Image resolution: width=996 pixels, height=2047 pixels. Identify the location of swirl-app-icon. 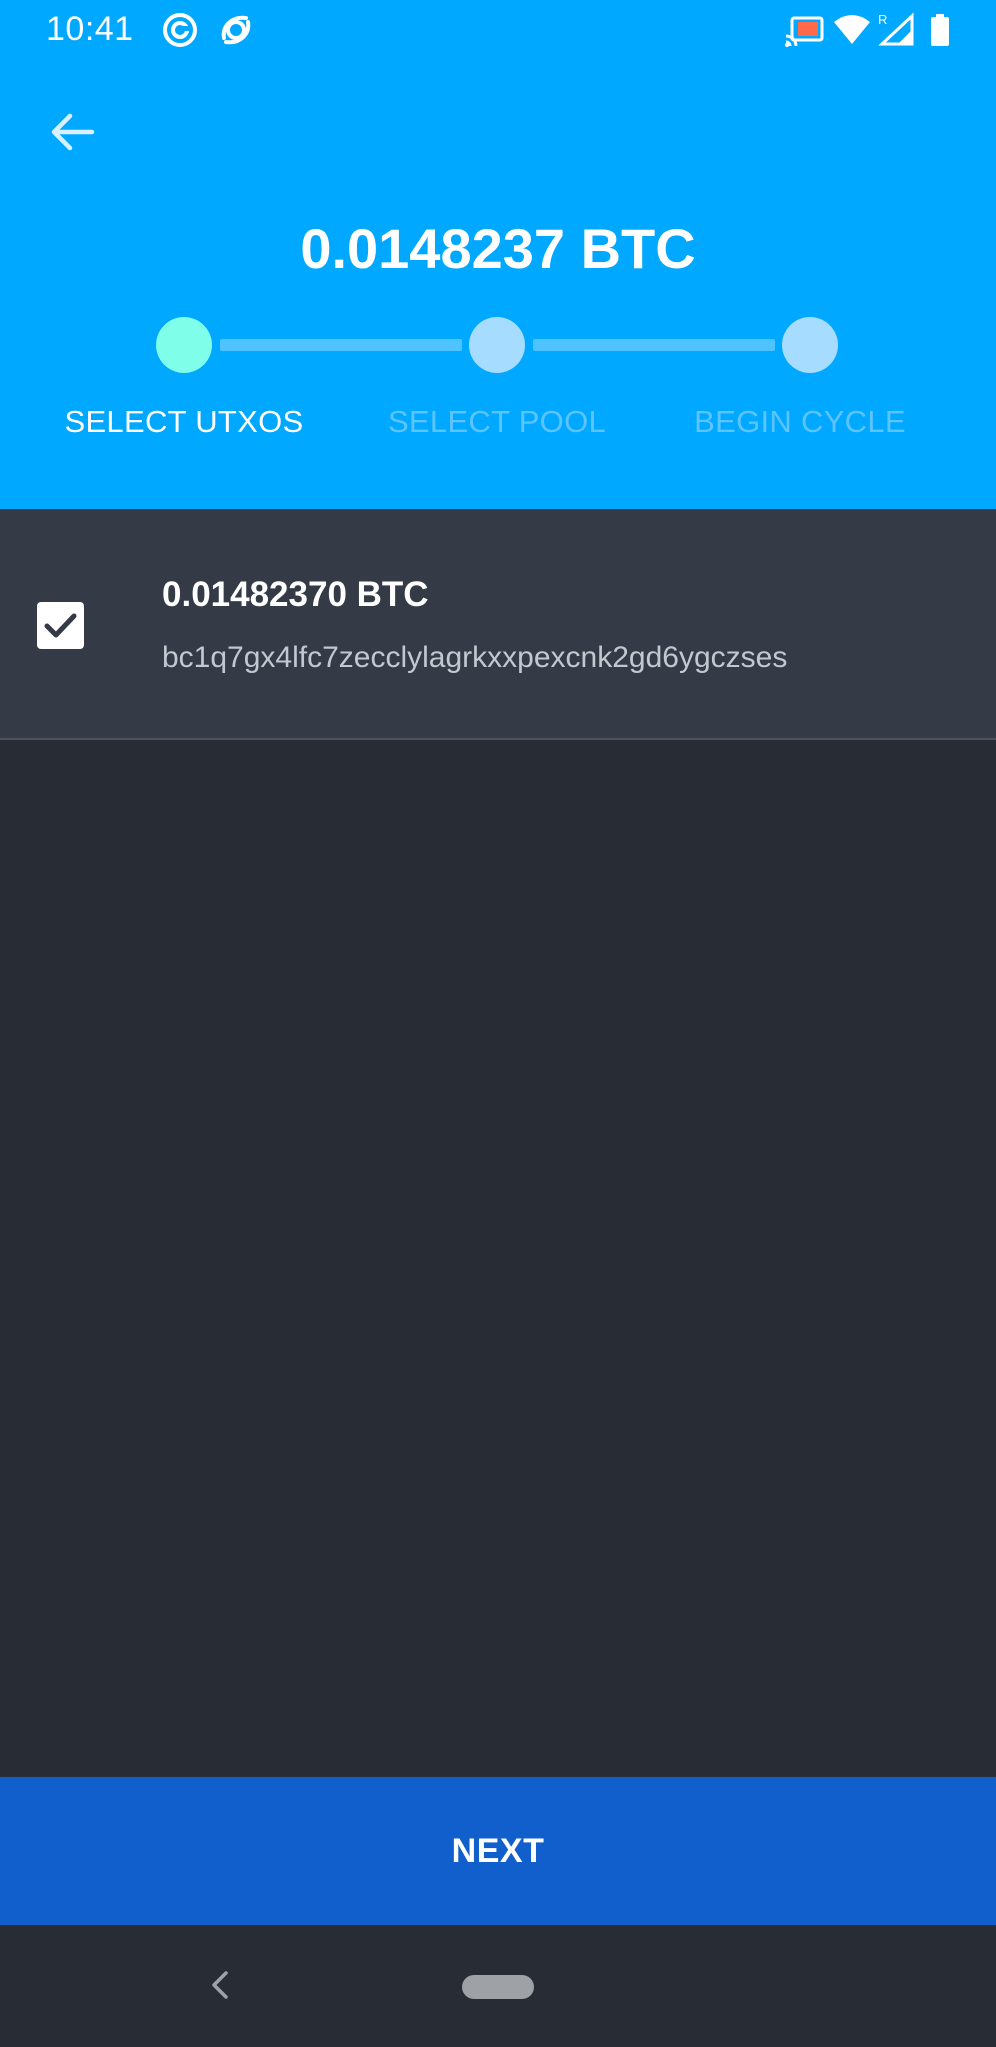
(236, 30).